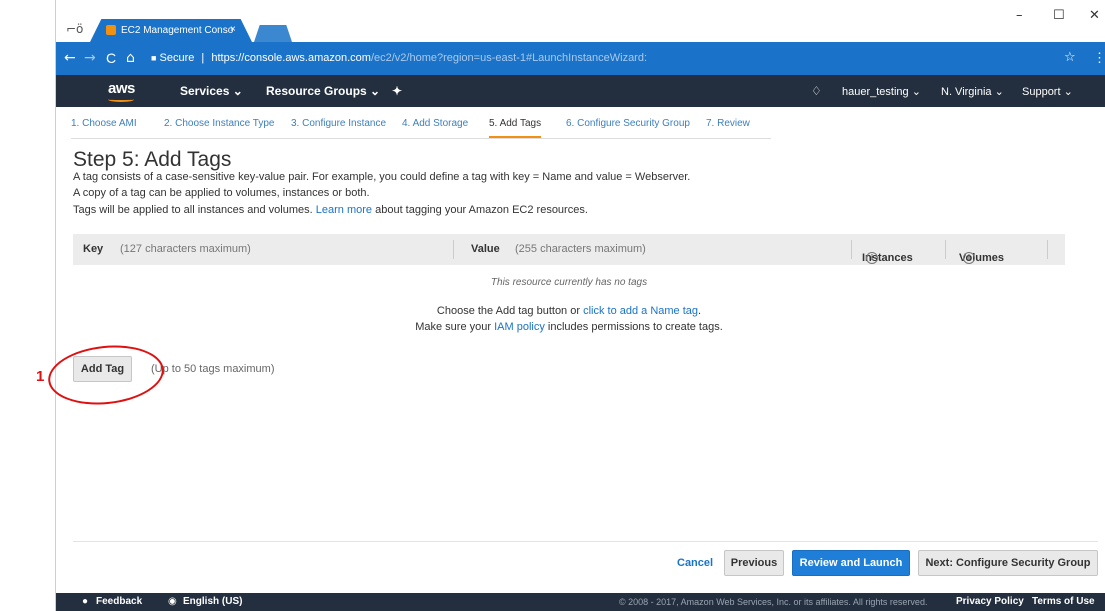  What do you see at coordinates (172, 601) in the screenshot?
I see `globe-icon: ◉` at bounding box center [172, 601].